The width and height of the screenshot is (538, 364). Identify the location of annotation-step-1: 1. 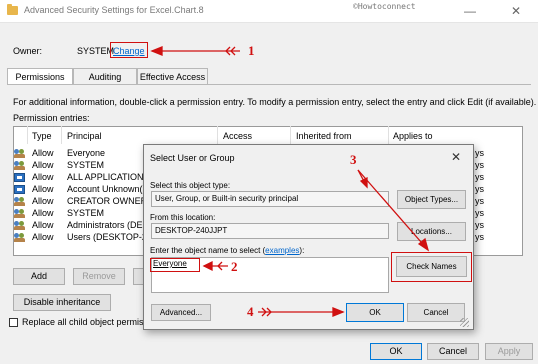
(251, 50).